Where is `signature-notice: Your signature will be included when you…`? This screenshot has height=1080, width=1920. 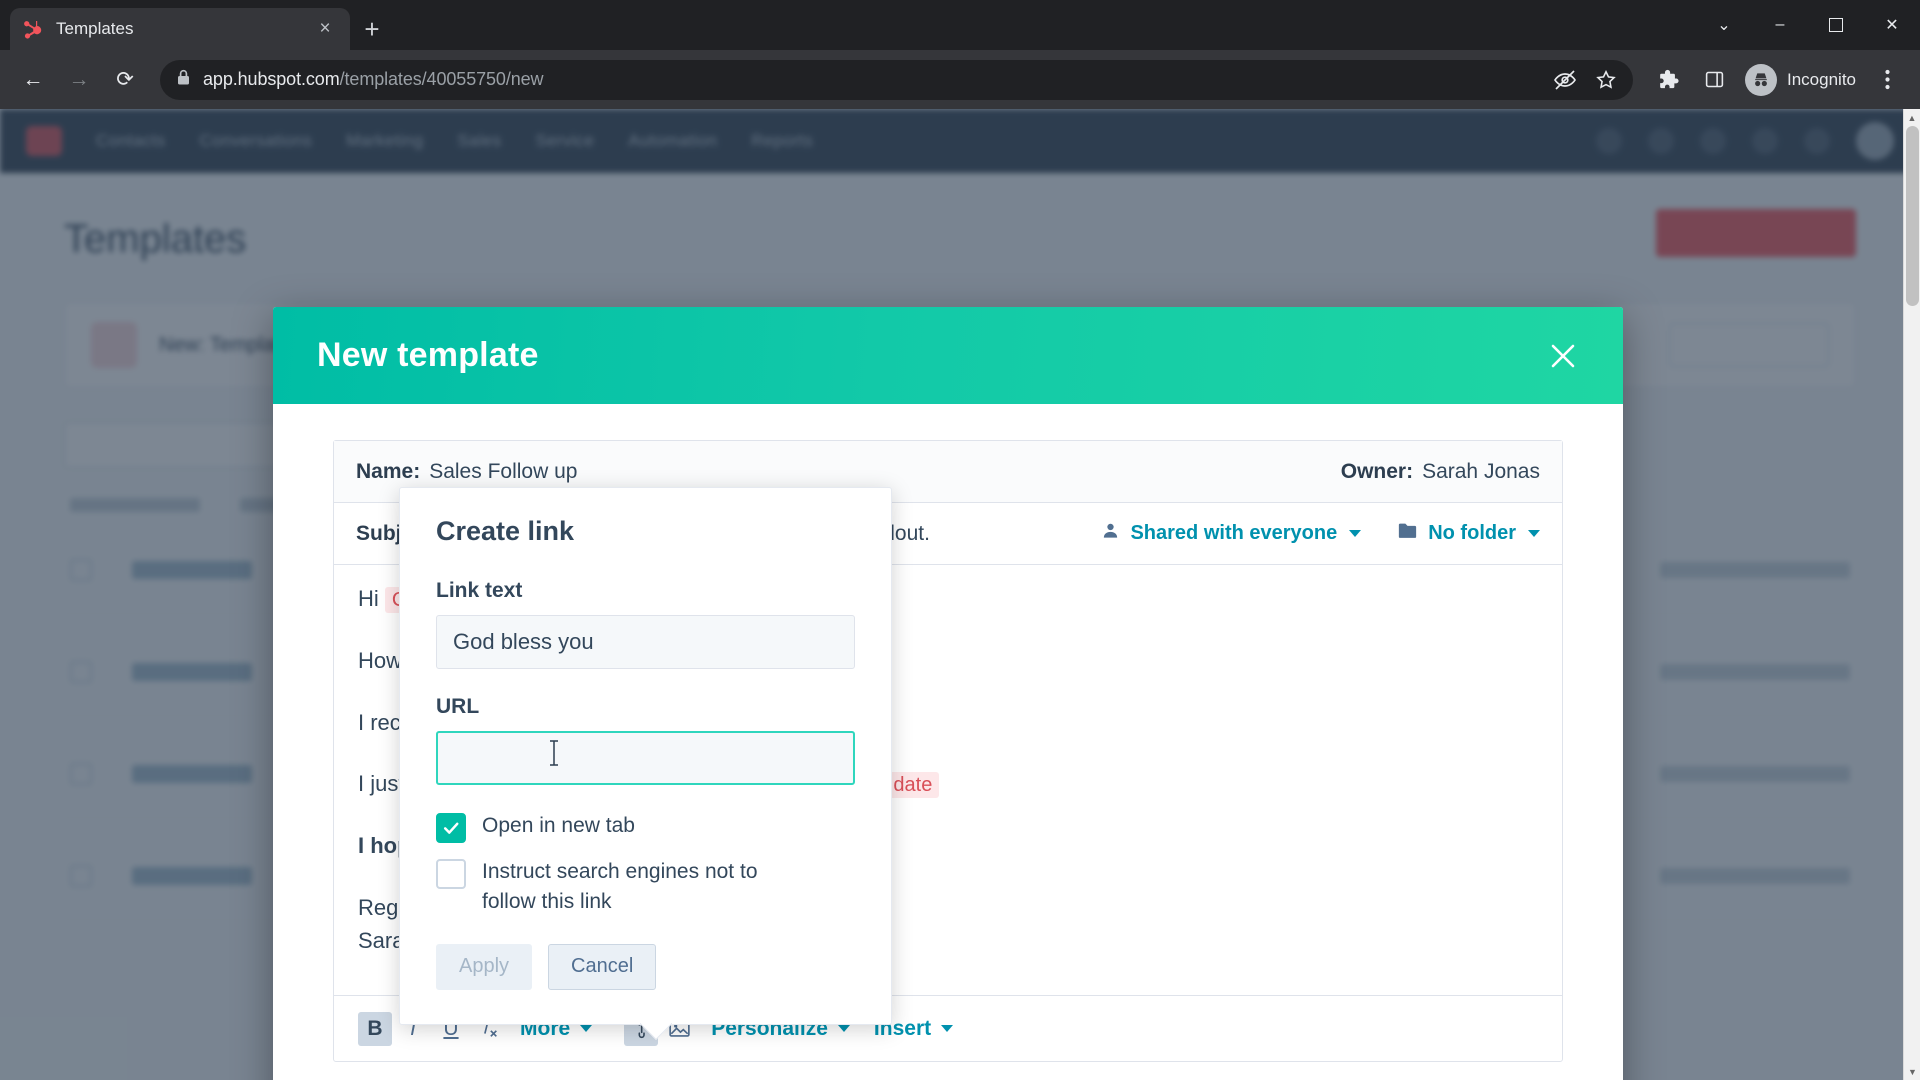 signature-notice: Your signature will be included when you… is located at coordinates (948, 1071).